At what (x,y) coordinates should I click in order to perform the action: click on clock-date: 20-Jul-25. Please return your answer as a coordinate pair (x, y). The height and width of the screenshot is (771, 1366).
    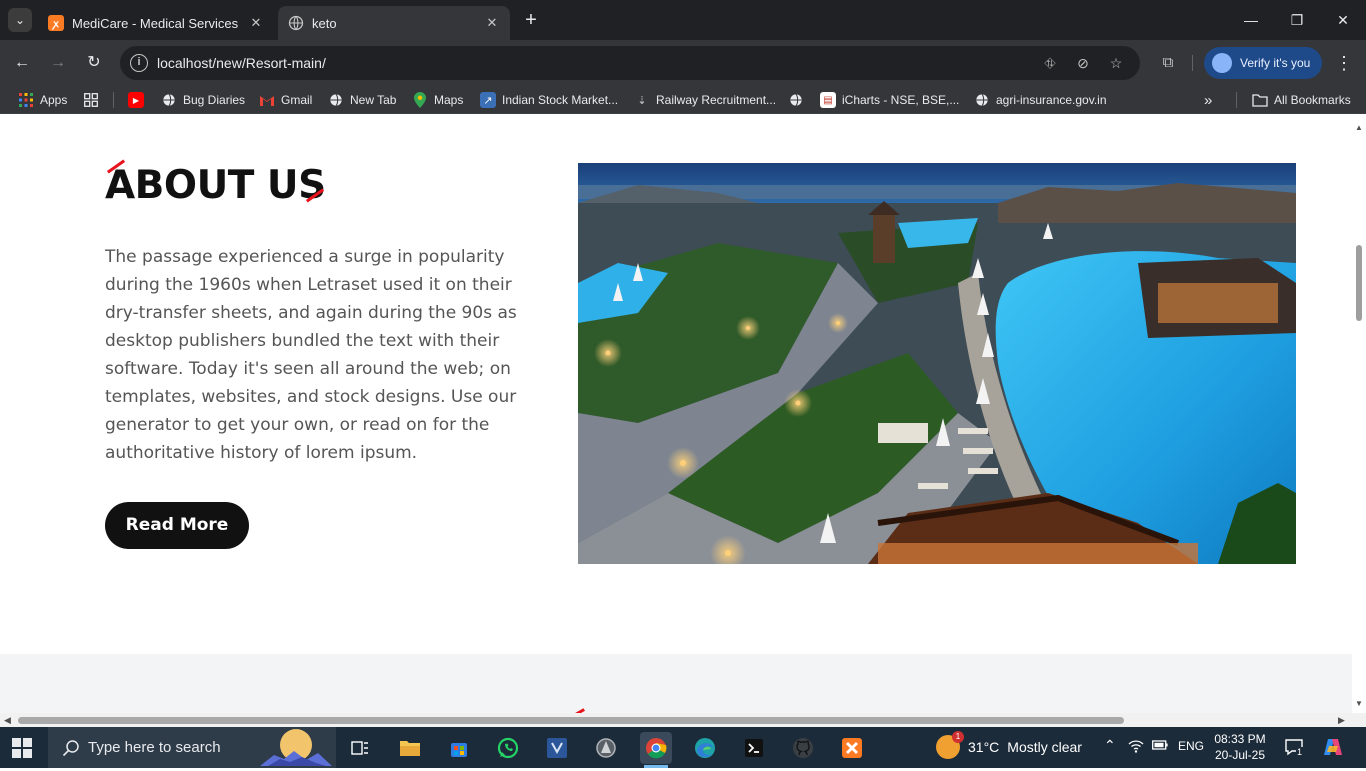
    Looking at the image, I should click on (1240, 755).